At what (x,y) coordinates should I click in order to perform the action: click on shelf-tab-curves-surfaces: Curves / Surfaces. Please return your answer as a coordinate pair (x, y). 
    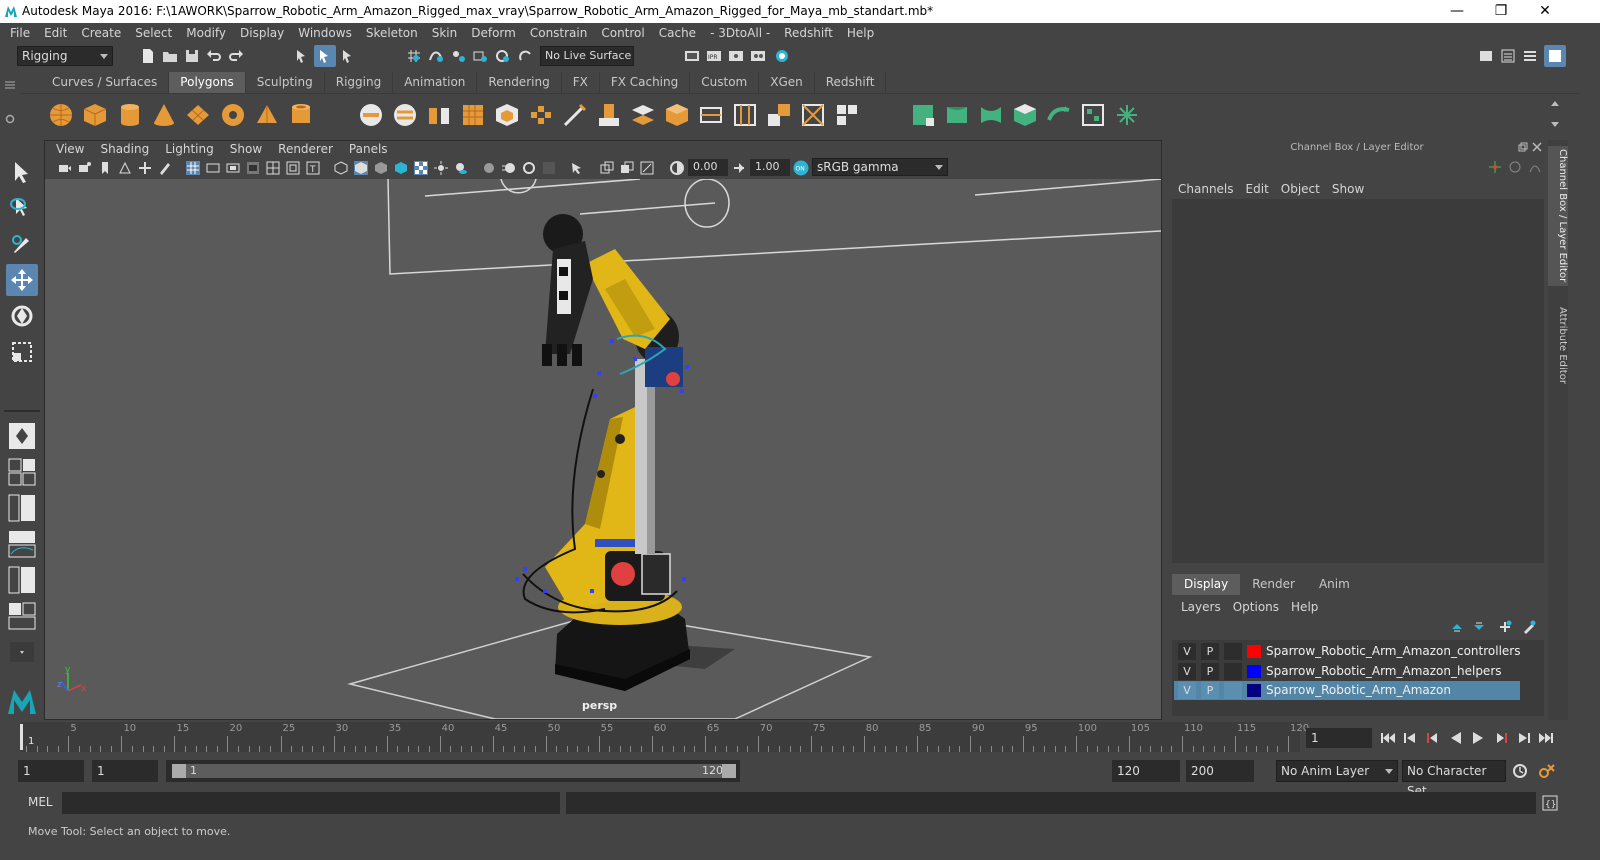
    Looking at the image, I should click on (105, 82).